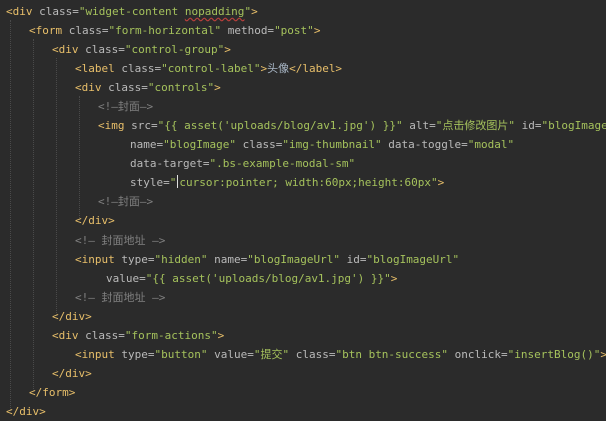 The width and height of the screenshot is (606, 421). Describe the element at coordinates (282, 163) in the screenshot. I see `string-token: ".bs-example-modal-sm"` at that location.